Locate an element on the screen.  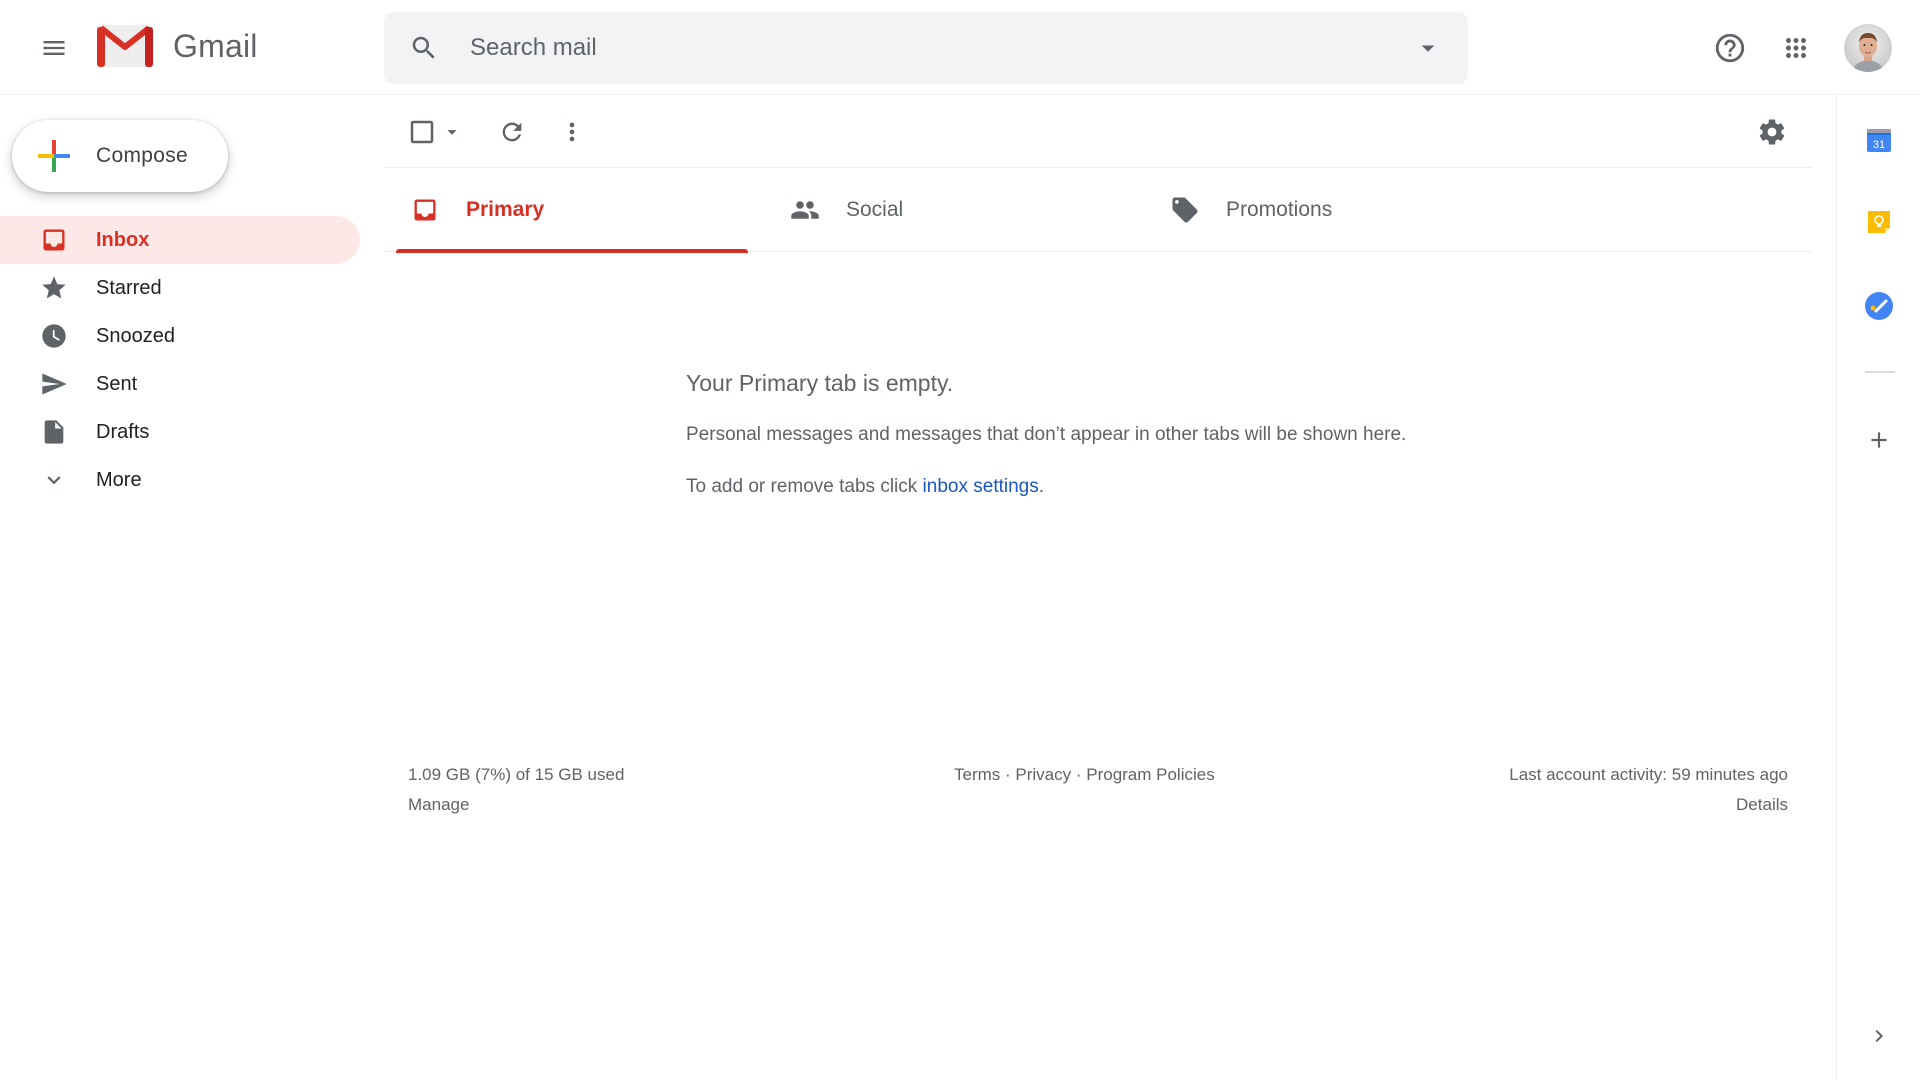
more-vert-icon is located at coordinates (572, 132).